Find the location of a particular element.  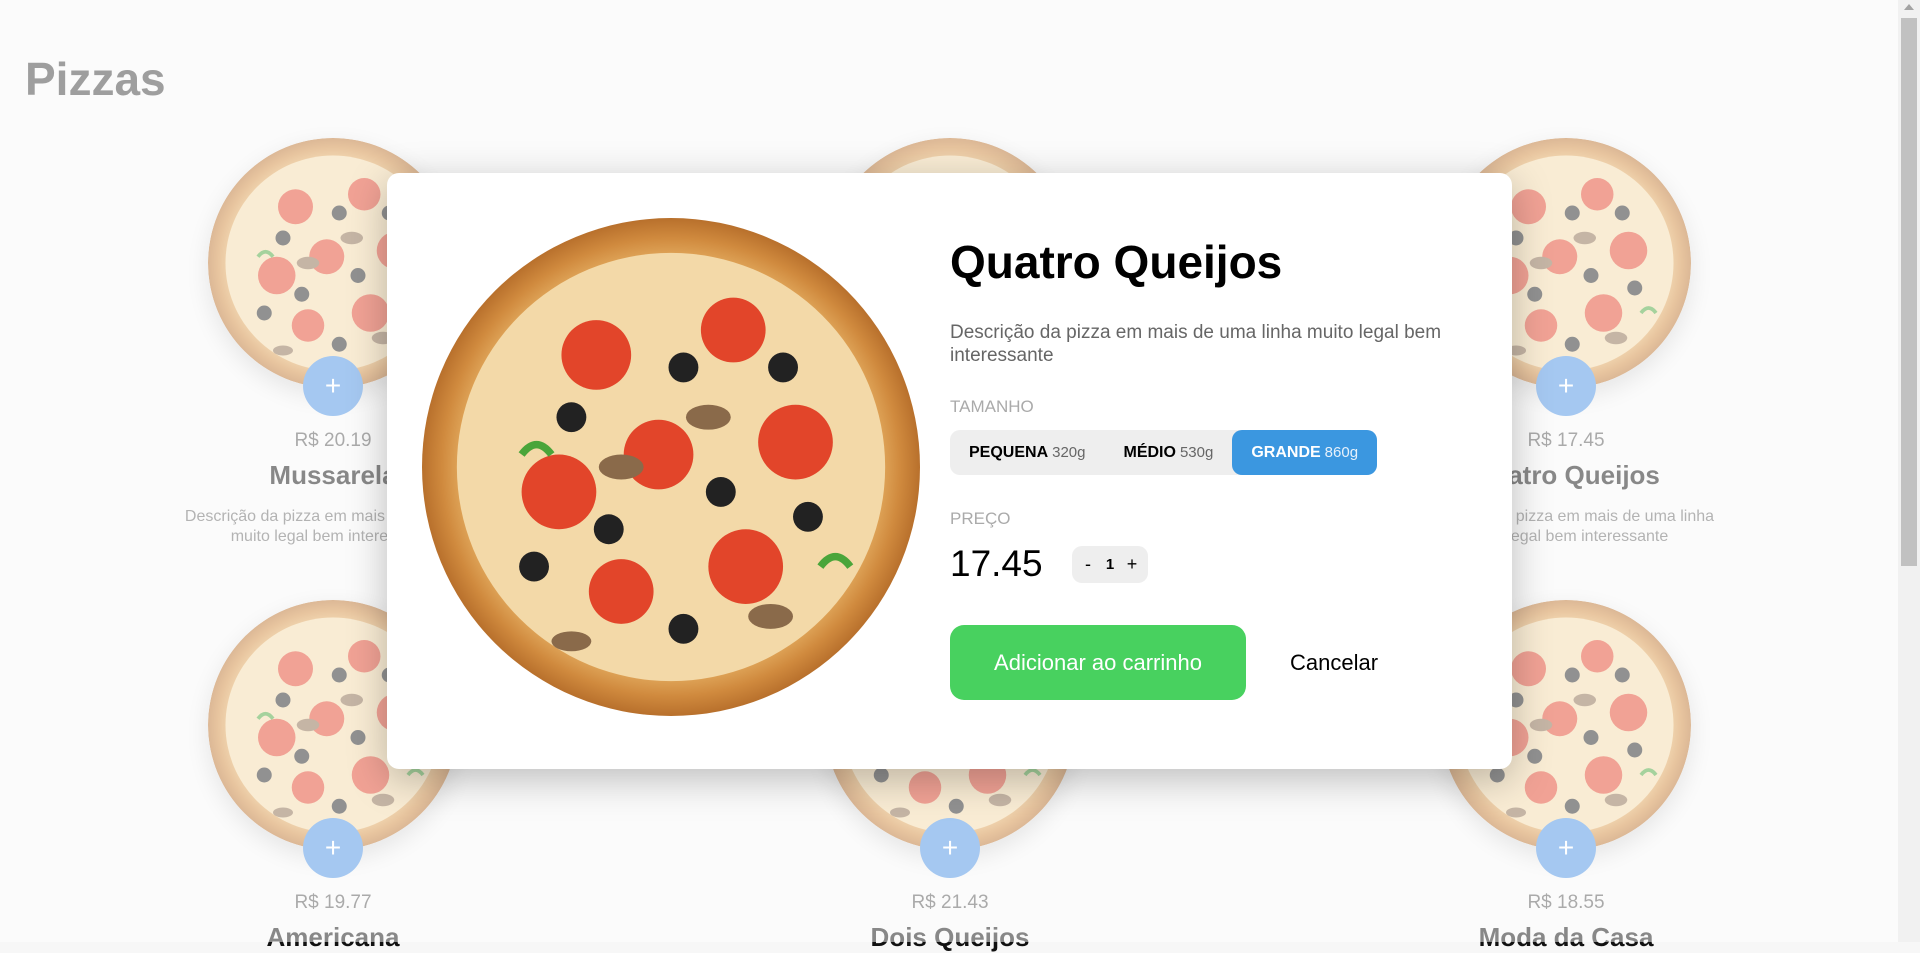

size-option-medio: MÉDIO 530g is located at coordinates (1169, 452).